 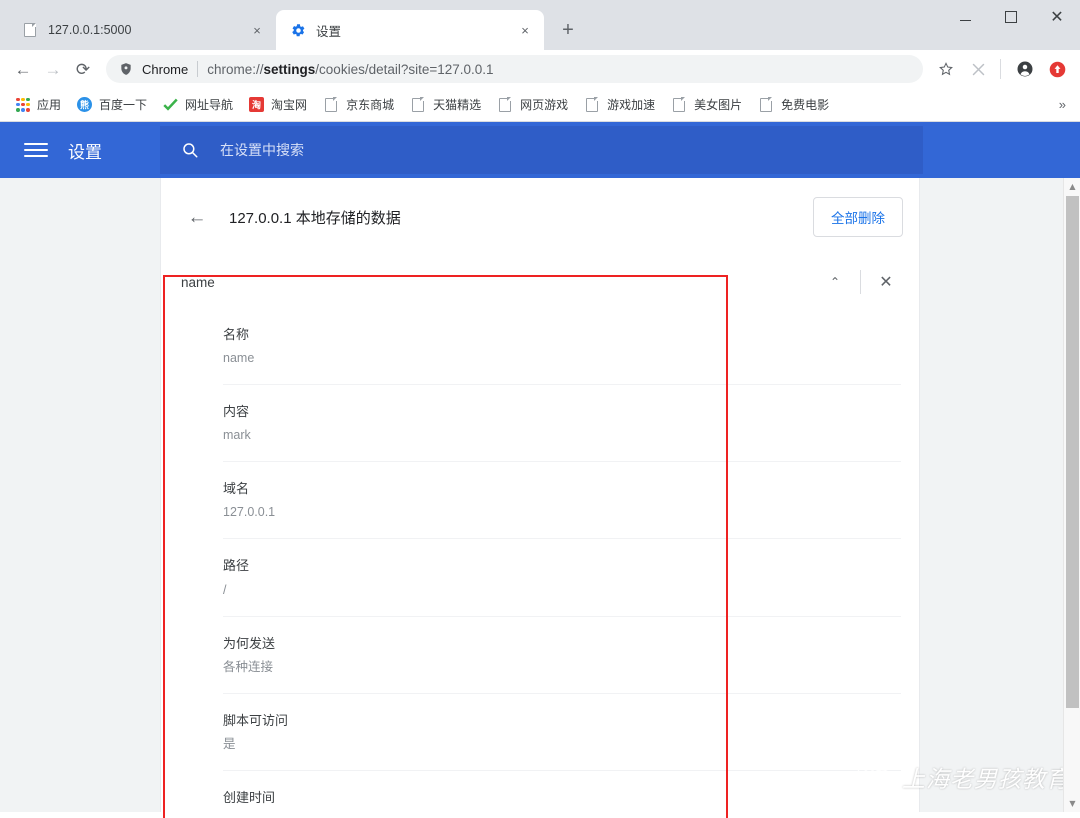 I want to click on left-gutter, so click(x=80, y=495).